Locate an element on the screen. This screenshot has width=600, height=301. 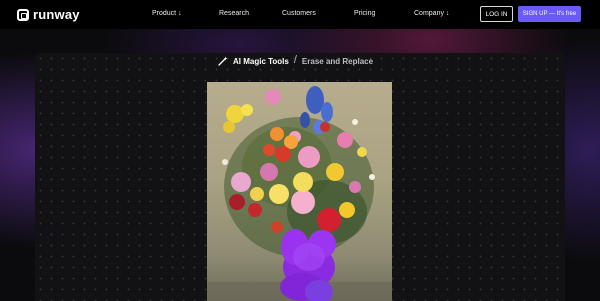
nav-customers: Customers is located at coordinates (299, 13).